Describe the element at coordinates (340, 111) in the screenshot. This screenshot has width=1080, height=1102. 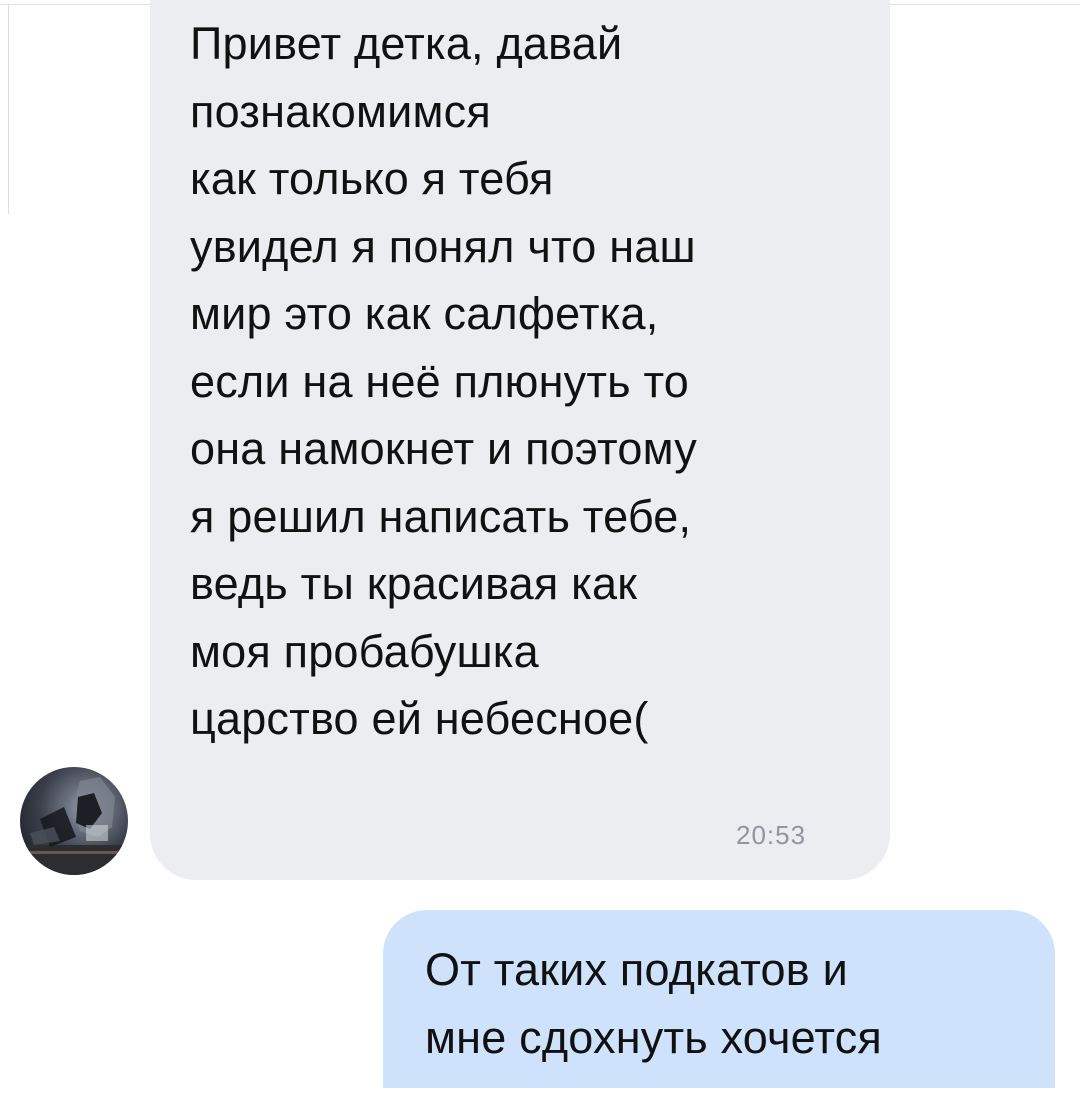
I see `message-line: познакомимся` at that location.